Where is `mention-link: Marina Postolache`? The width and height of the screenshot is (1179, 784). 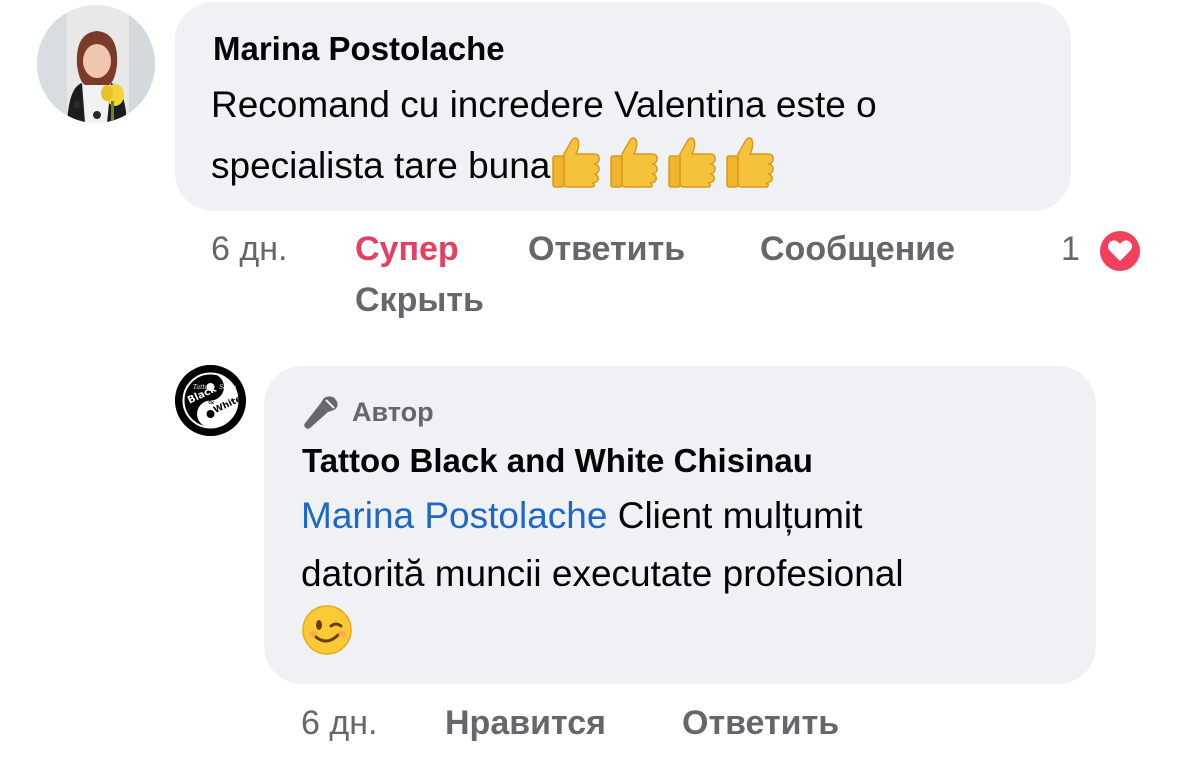
mention-link: Marina Postolache is located at coordinates (454, 515).